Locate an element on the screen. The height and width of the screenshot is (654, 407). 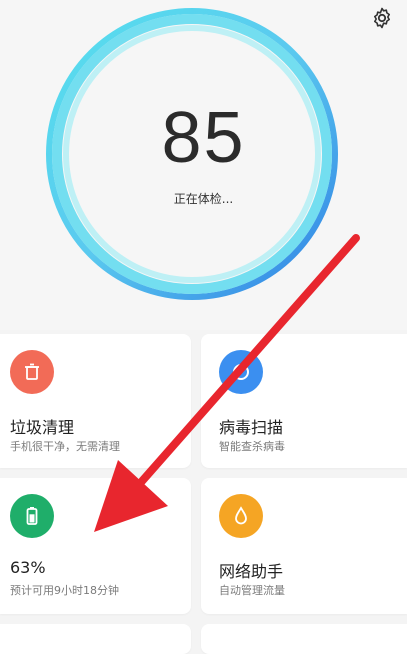
card-subtitle: 手机很干净，无需清理 is located at coordinates (65, 446).